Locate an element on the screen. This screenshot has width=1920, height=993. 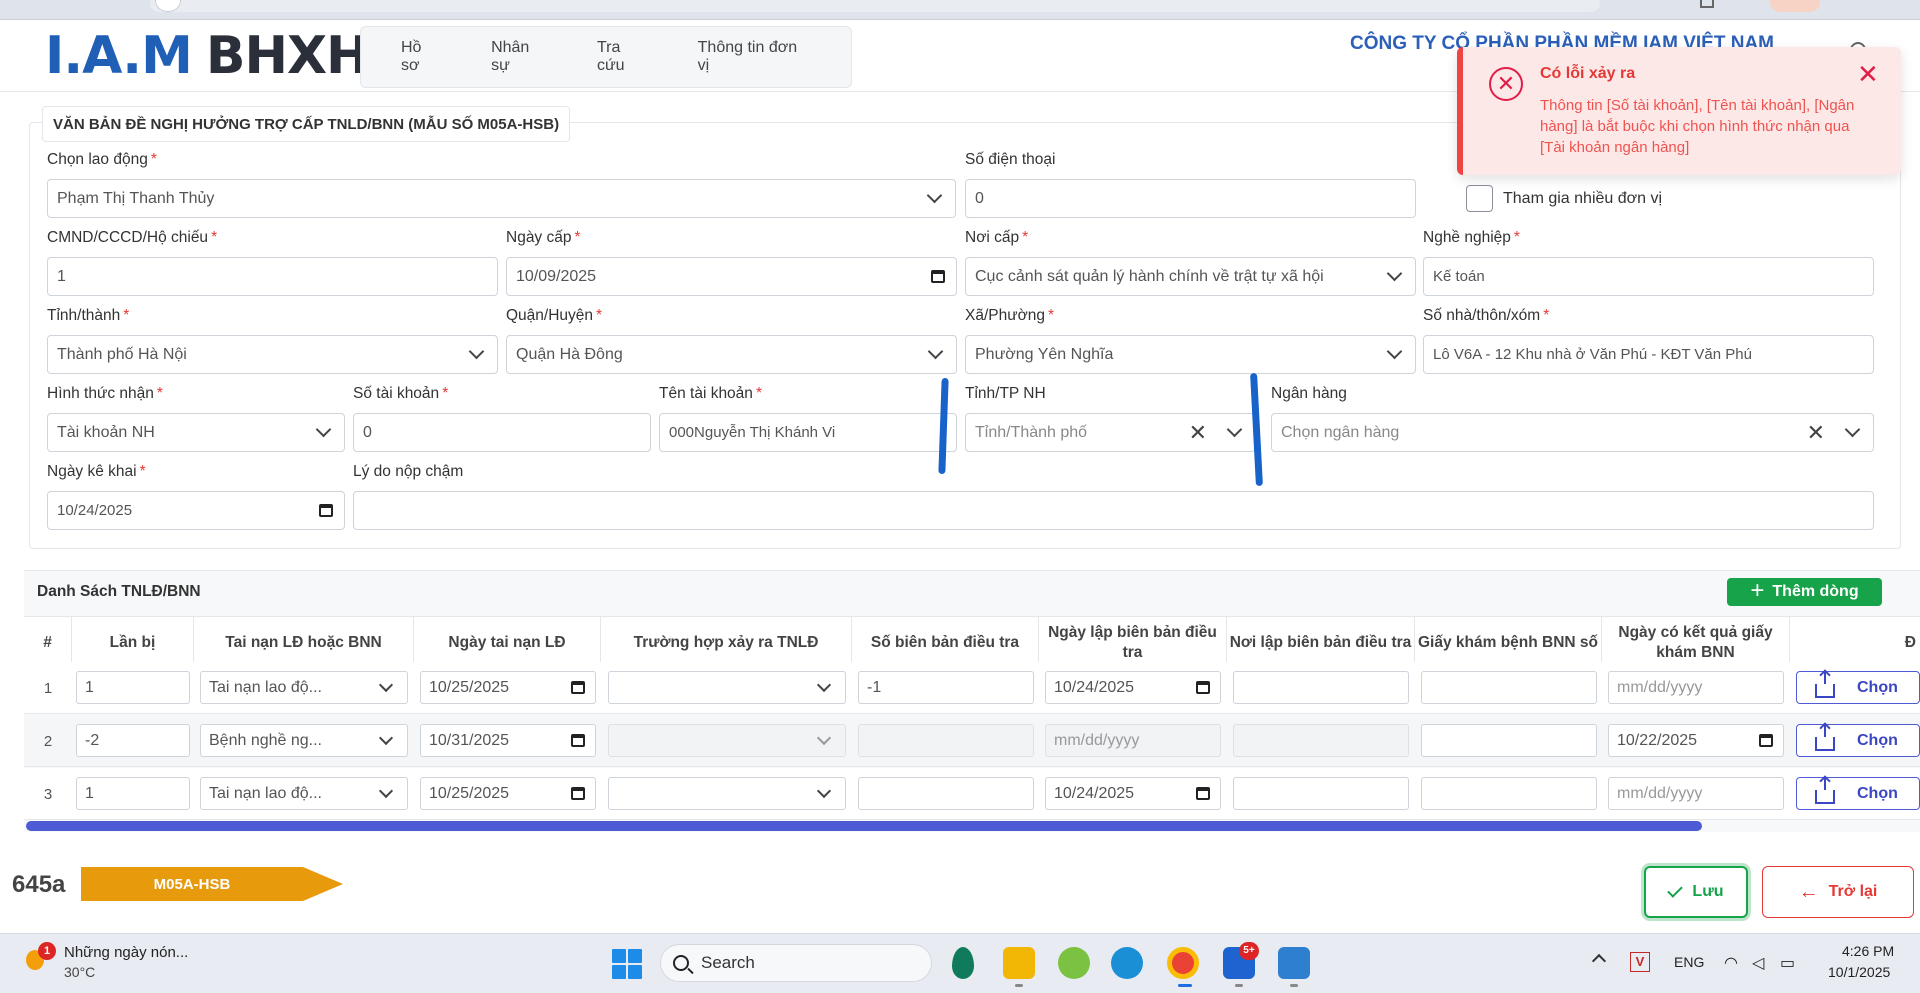
nav-item-tra-cuu: Tra cứu is located at coordinates (621, 57).